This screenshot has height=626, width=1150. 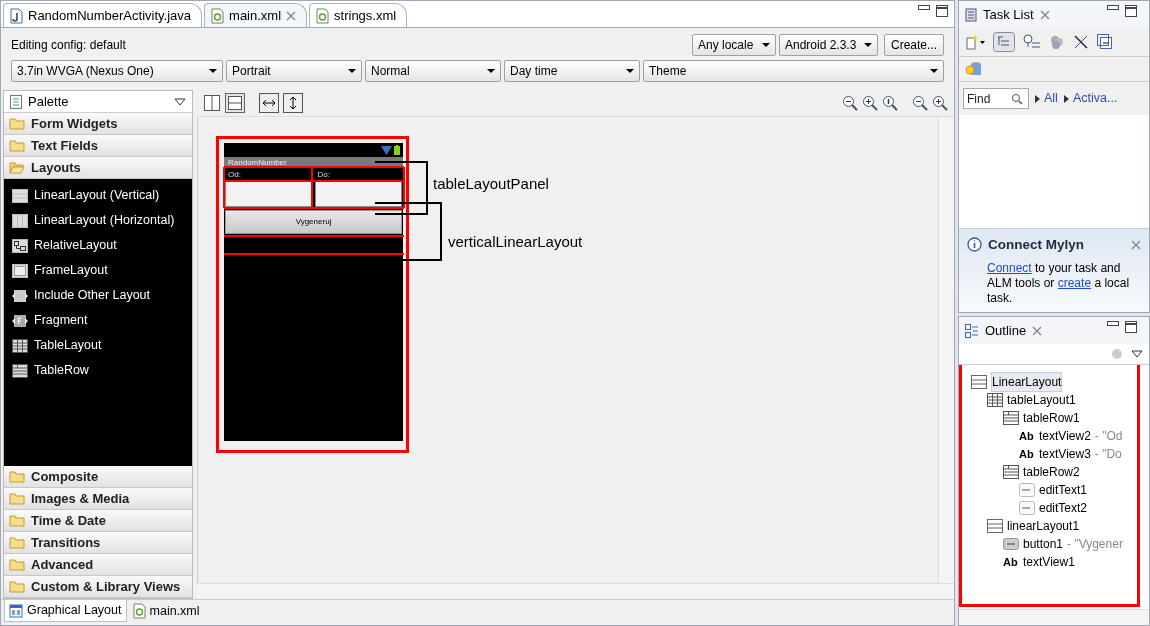 I want to click on palette-category: Custom & Library Views, so click(x=98, y=587).